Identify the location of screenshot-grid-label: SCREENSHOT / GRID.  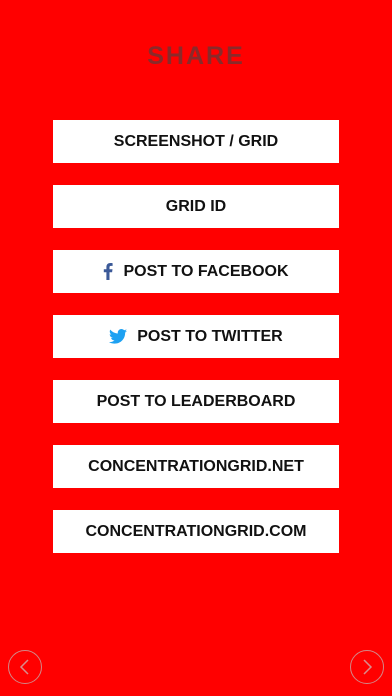
(196, 141).